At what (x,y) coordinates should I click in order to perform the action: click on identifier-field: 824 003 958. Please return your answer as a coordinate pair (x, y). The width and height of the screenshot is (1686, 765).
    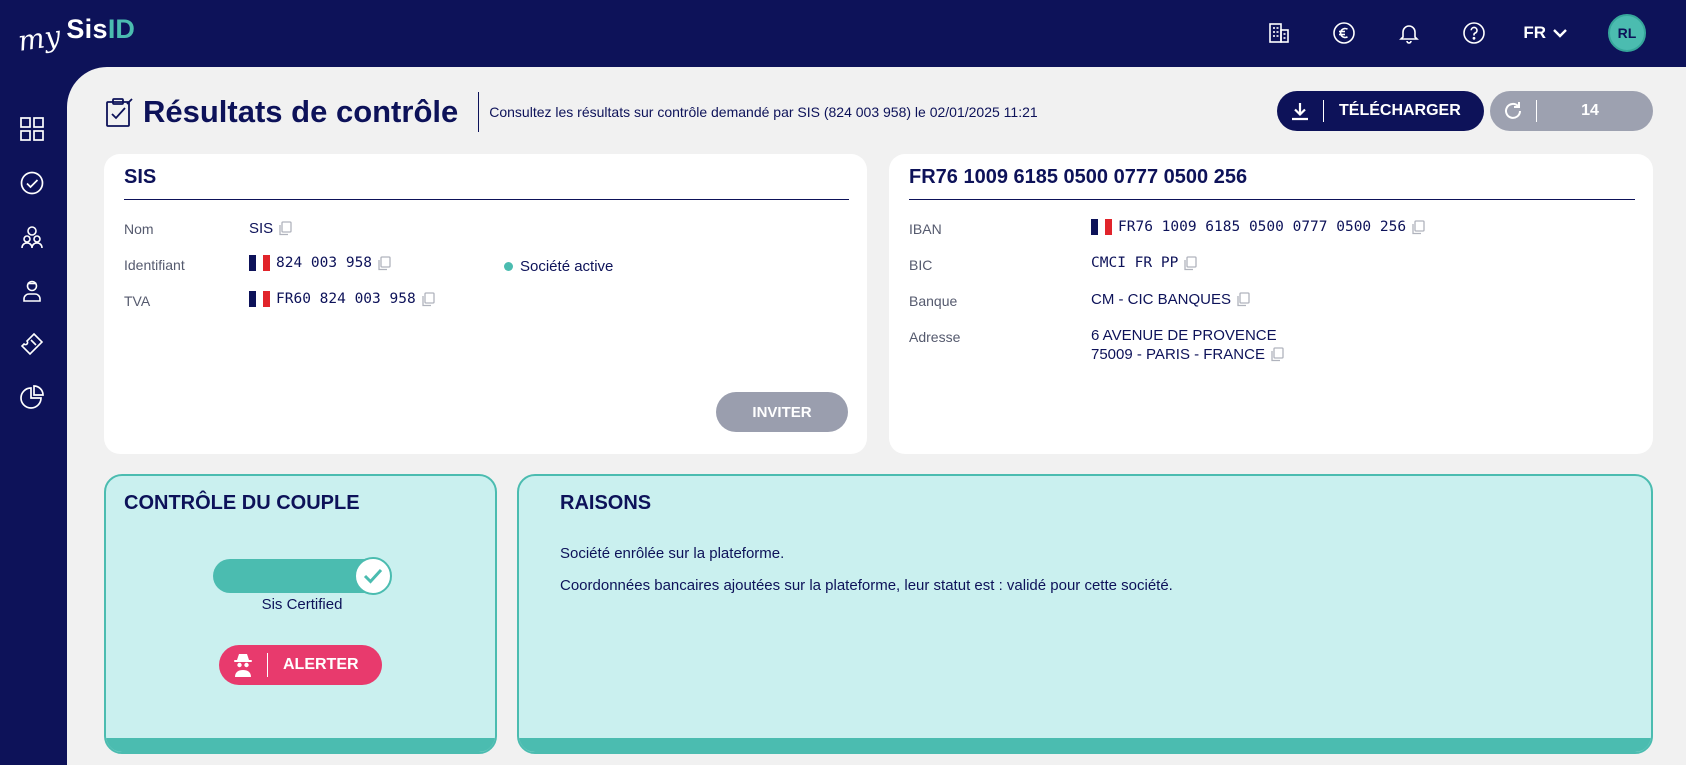
    Looking at the image, I should click on (320, 263).